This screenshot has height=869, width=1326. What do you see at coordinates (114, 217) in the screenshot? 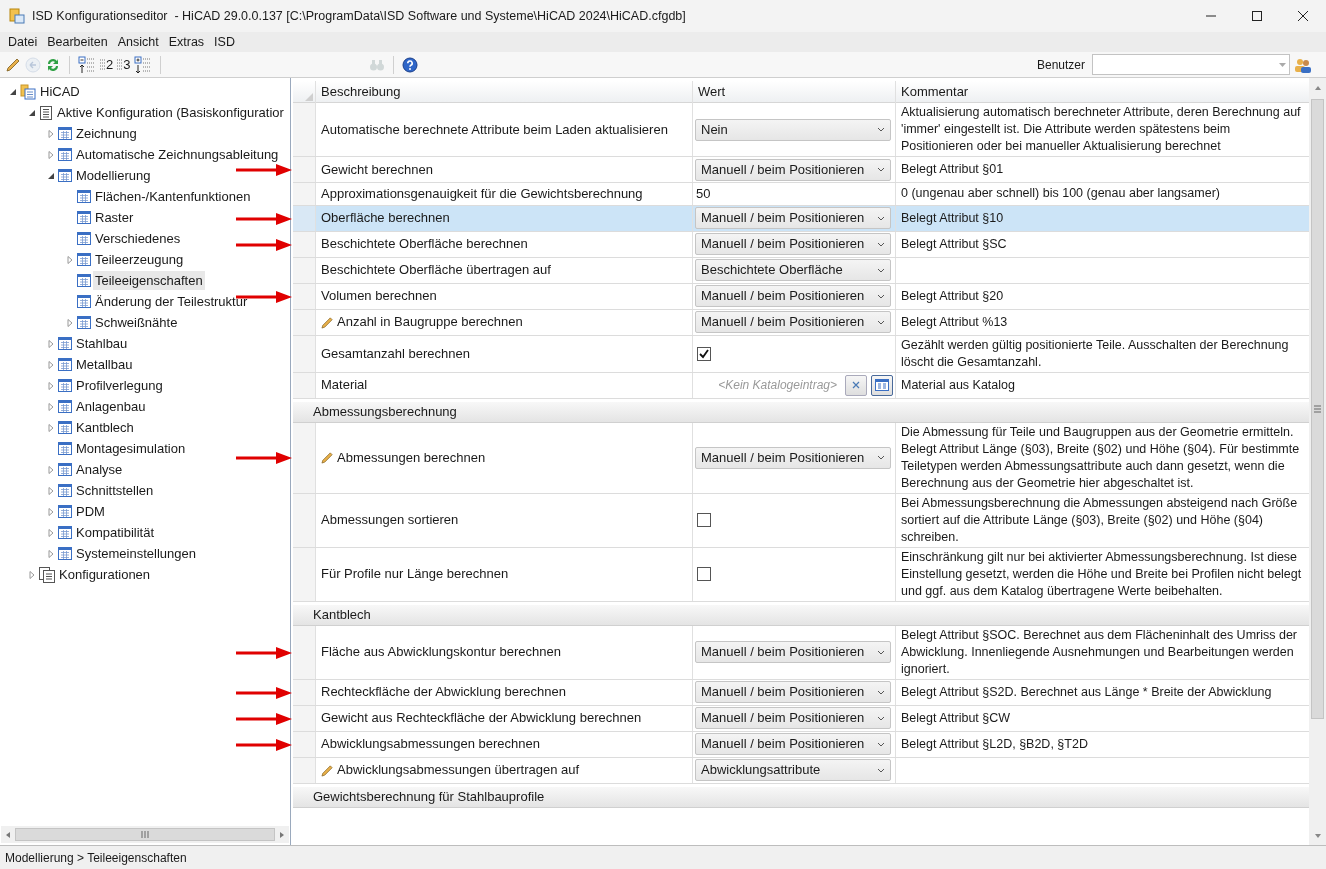
I see `tree-item: Raster` at bounding box center [114, 217].